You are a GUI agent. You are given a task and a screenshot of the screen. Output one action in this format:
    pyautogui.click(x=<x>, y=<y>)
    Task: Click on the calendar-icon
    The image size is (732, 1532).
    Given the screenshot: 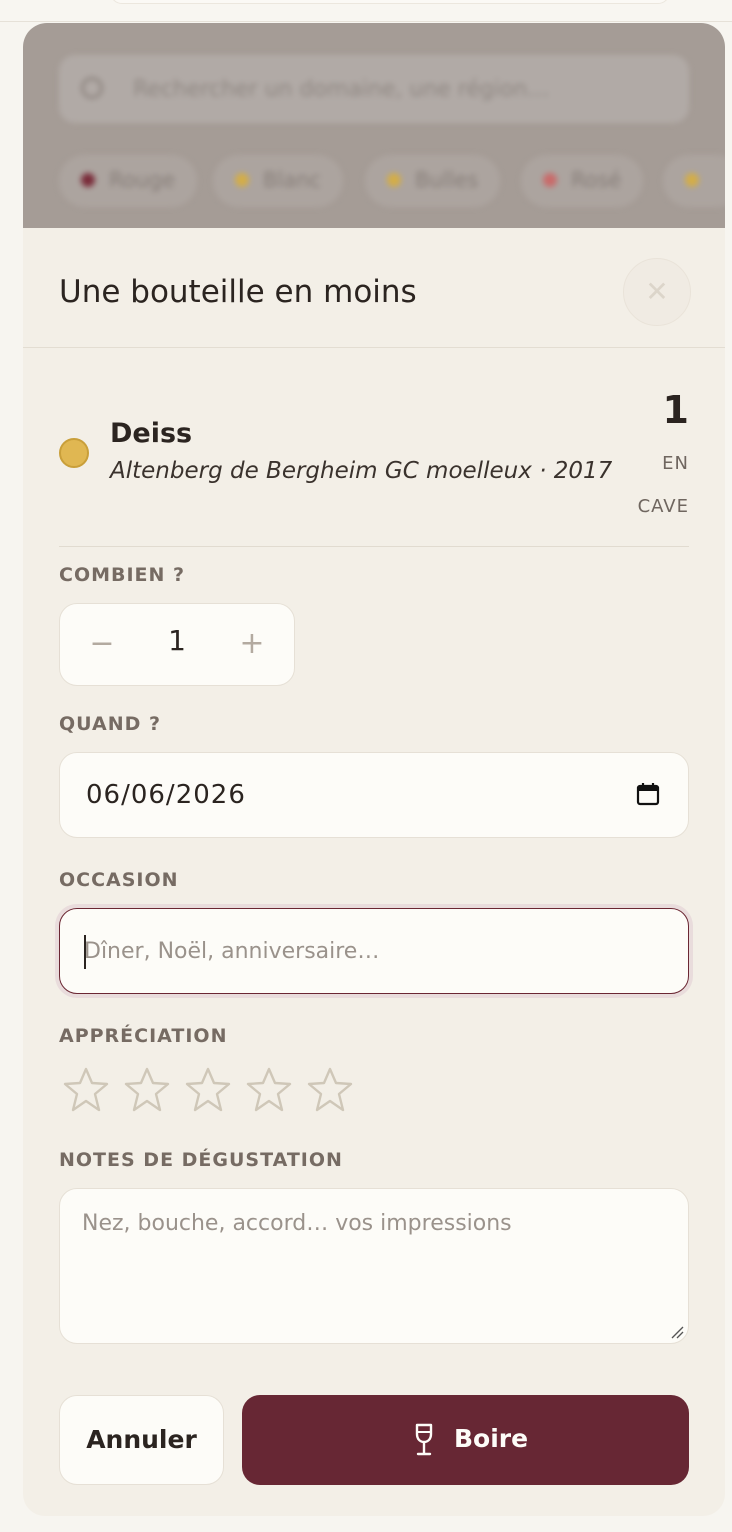 What is the action you would take?
    pyautogui.click(x=648, y=794)
    